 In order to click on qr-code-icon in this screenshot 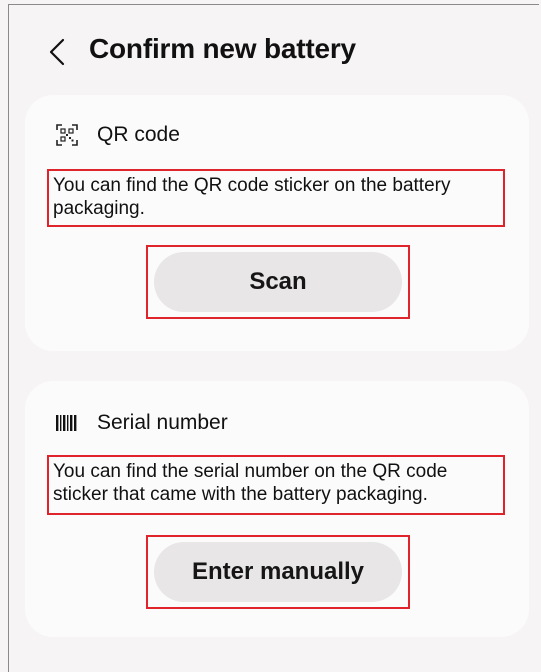, I will do `click(67, 135)`.